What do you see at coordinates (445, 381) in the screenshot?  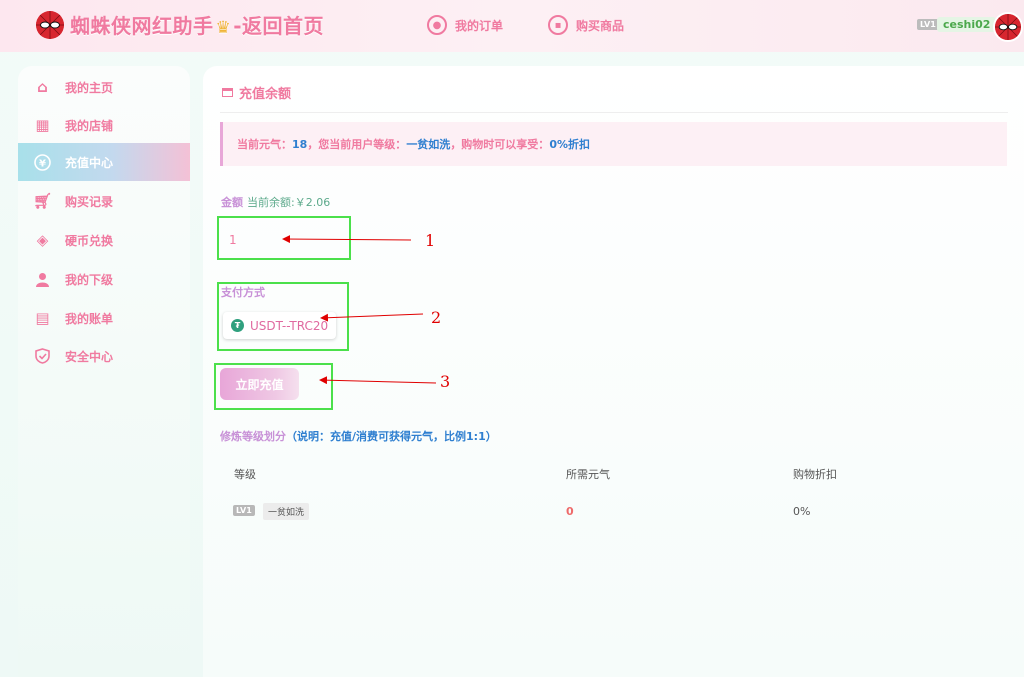 I see `annotation-number-3: 3` at bounding box center [445, 381].